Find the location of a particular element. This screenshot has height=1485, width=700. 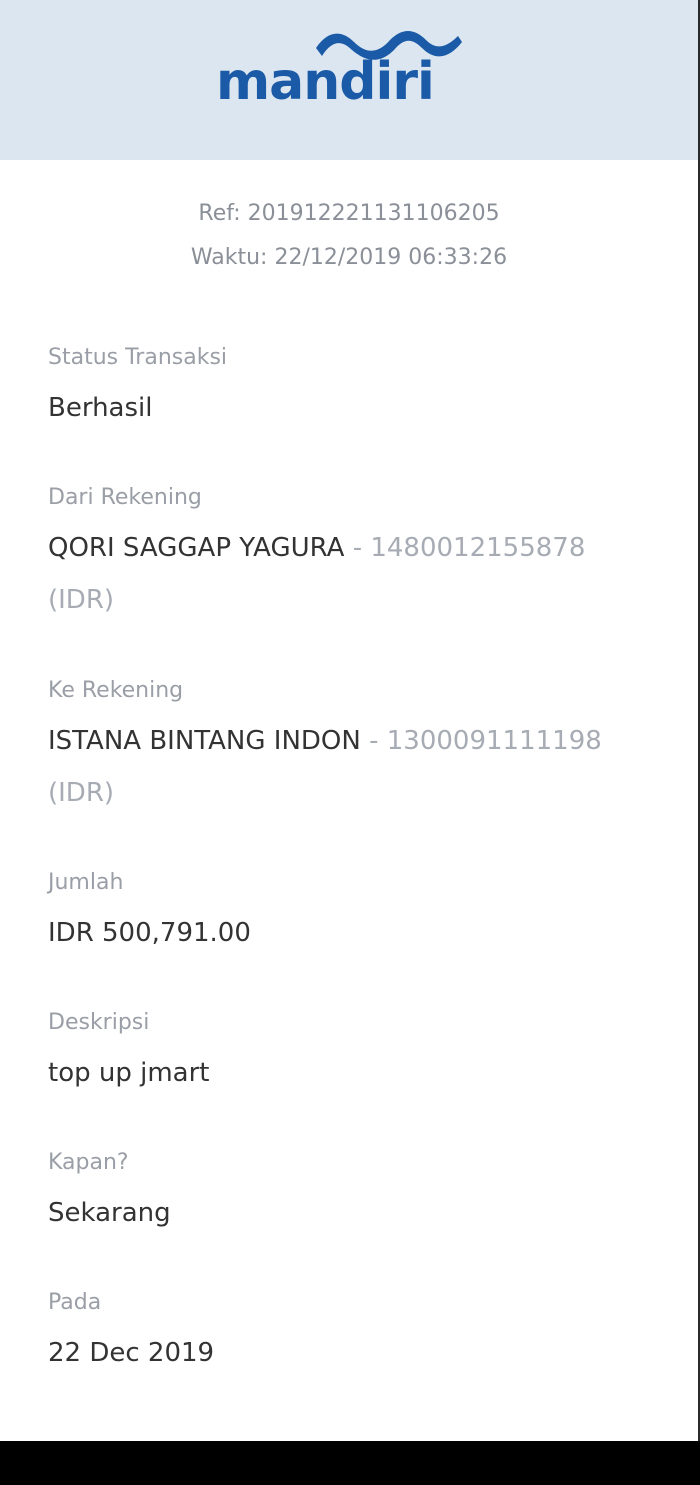

amount-label: Jumlah is located at coordinates (86, 882).